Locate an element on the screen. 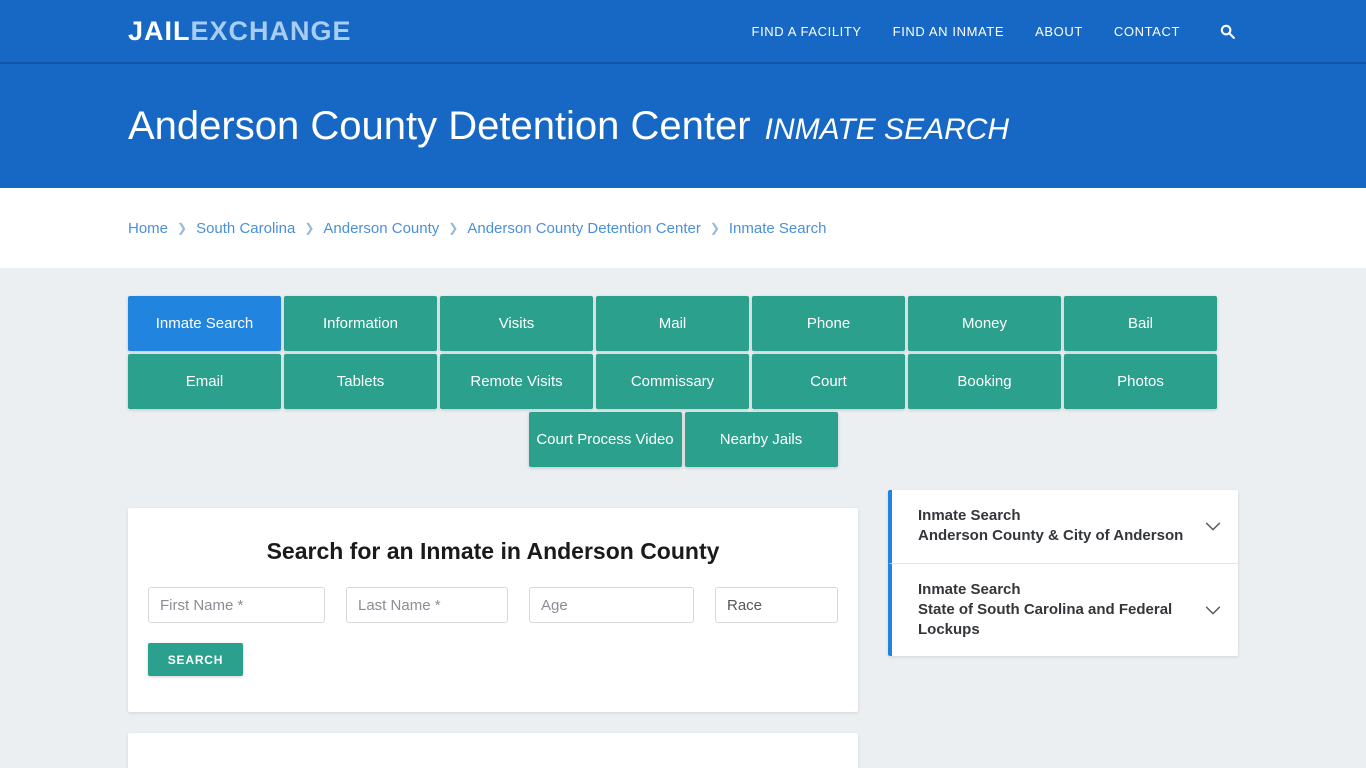  tab-commissary: Commissary is located at coordinates (672, 381).